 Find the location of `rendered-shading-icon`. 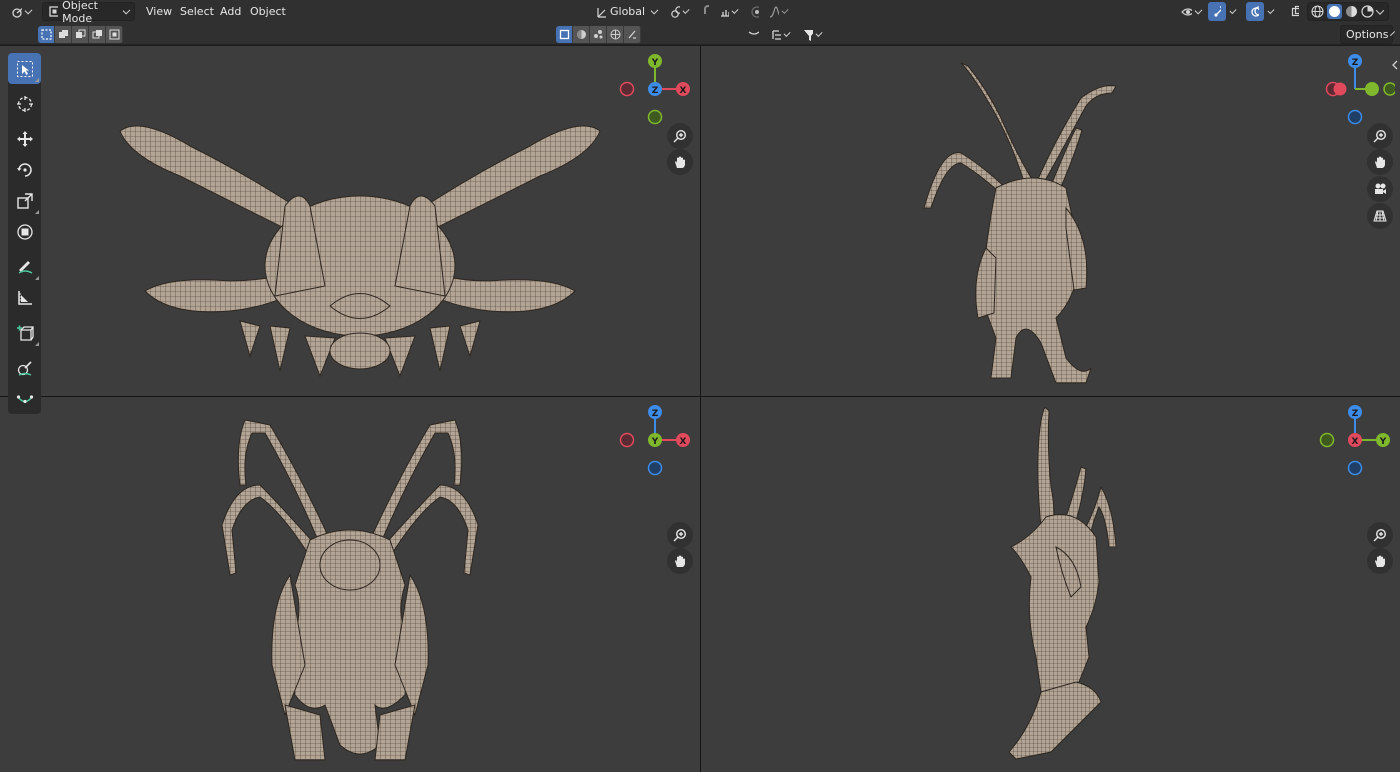

rendered-shading-icon is located at coordinates (1367, 11).